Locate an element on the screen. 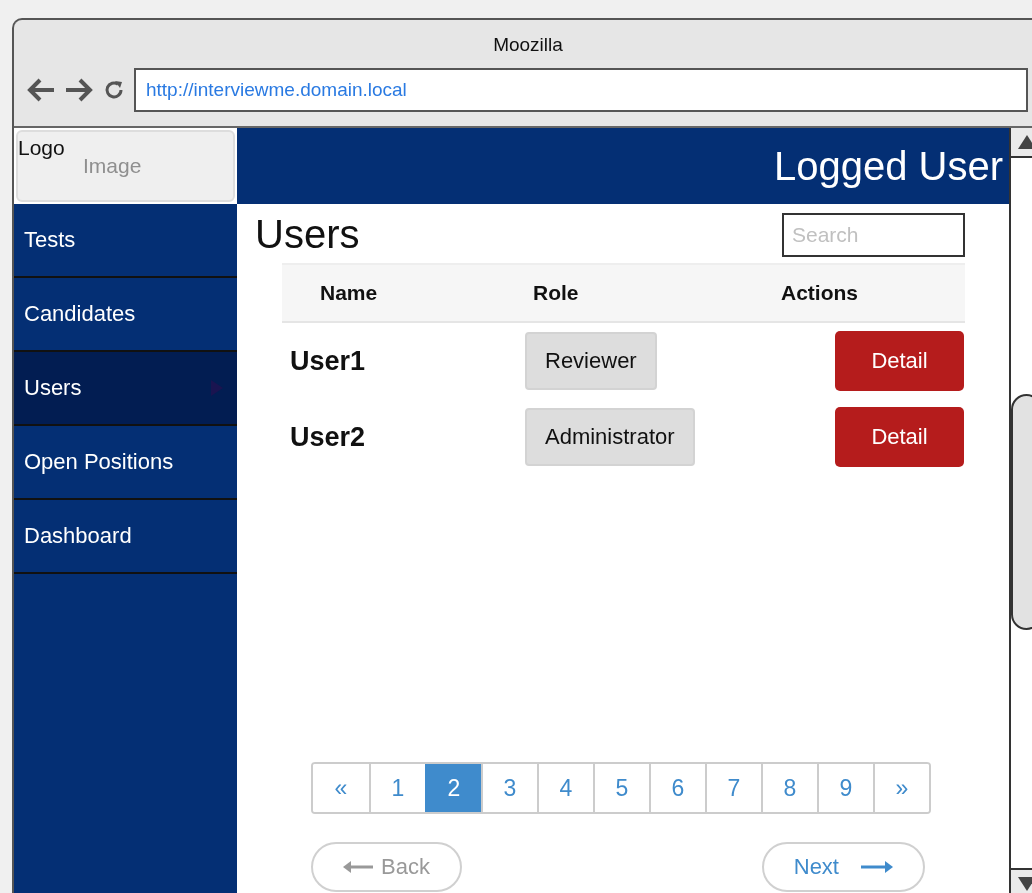 This screenshot has width=1032, height=893. next-button: Next is located at coordinates (843, 867).